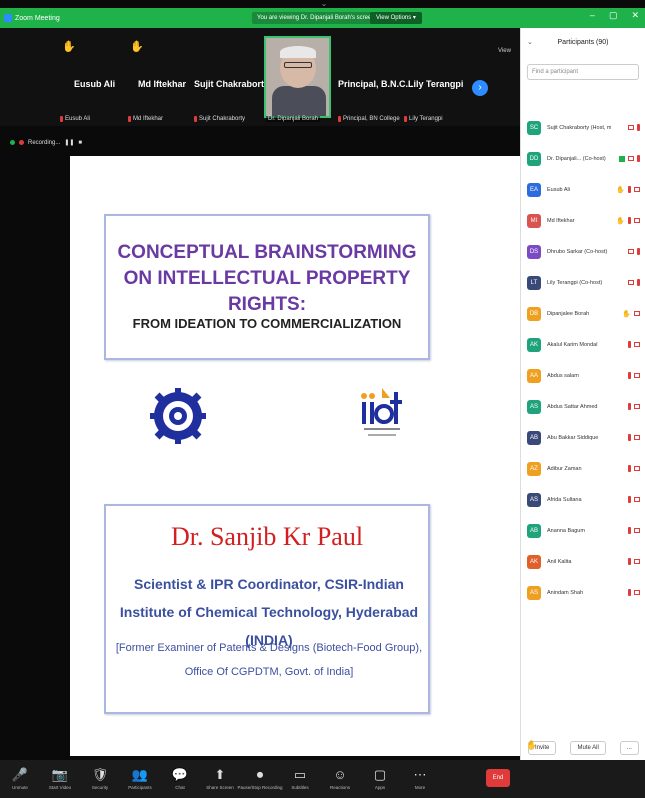 The width and height of the screenshot is (645, 798). I want to click on active-speaker-caption: Dr. Dipanjali Borah, so click(297, 79).